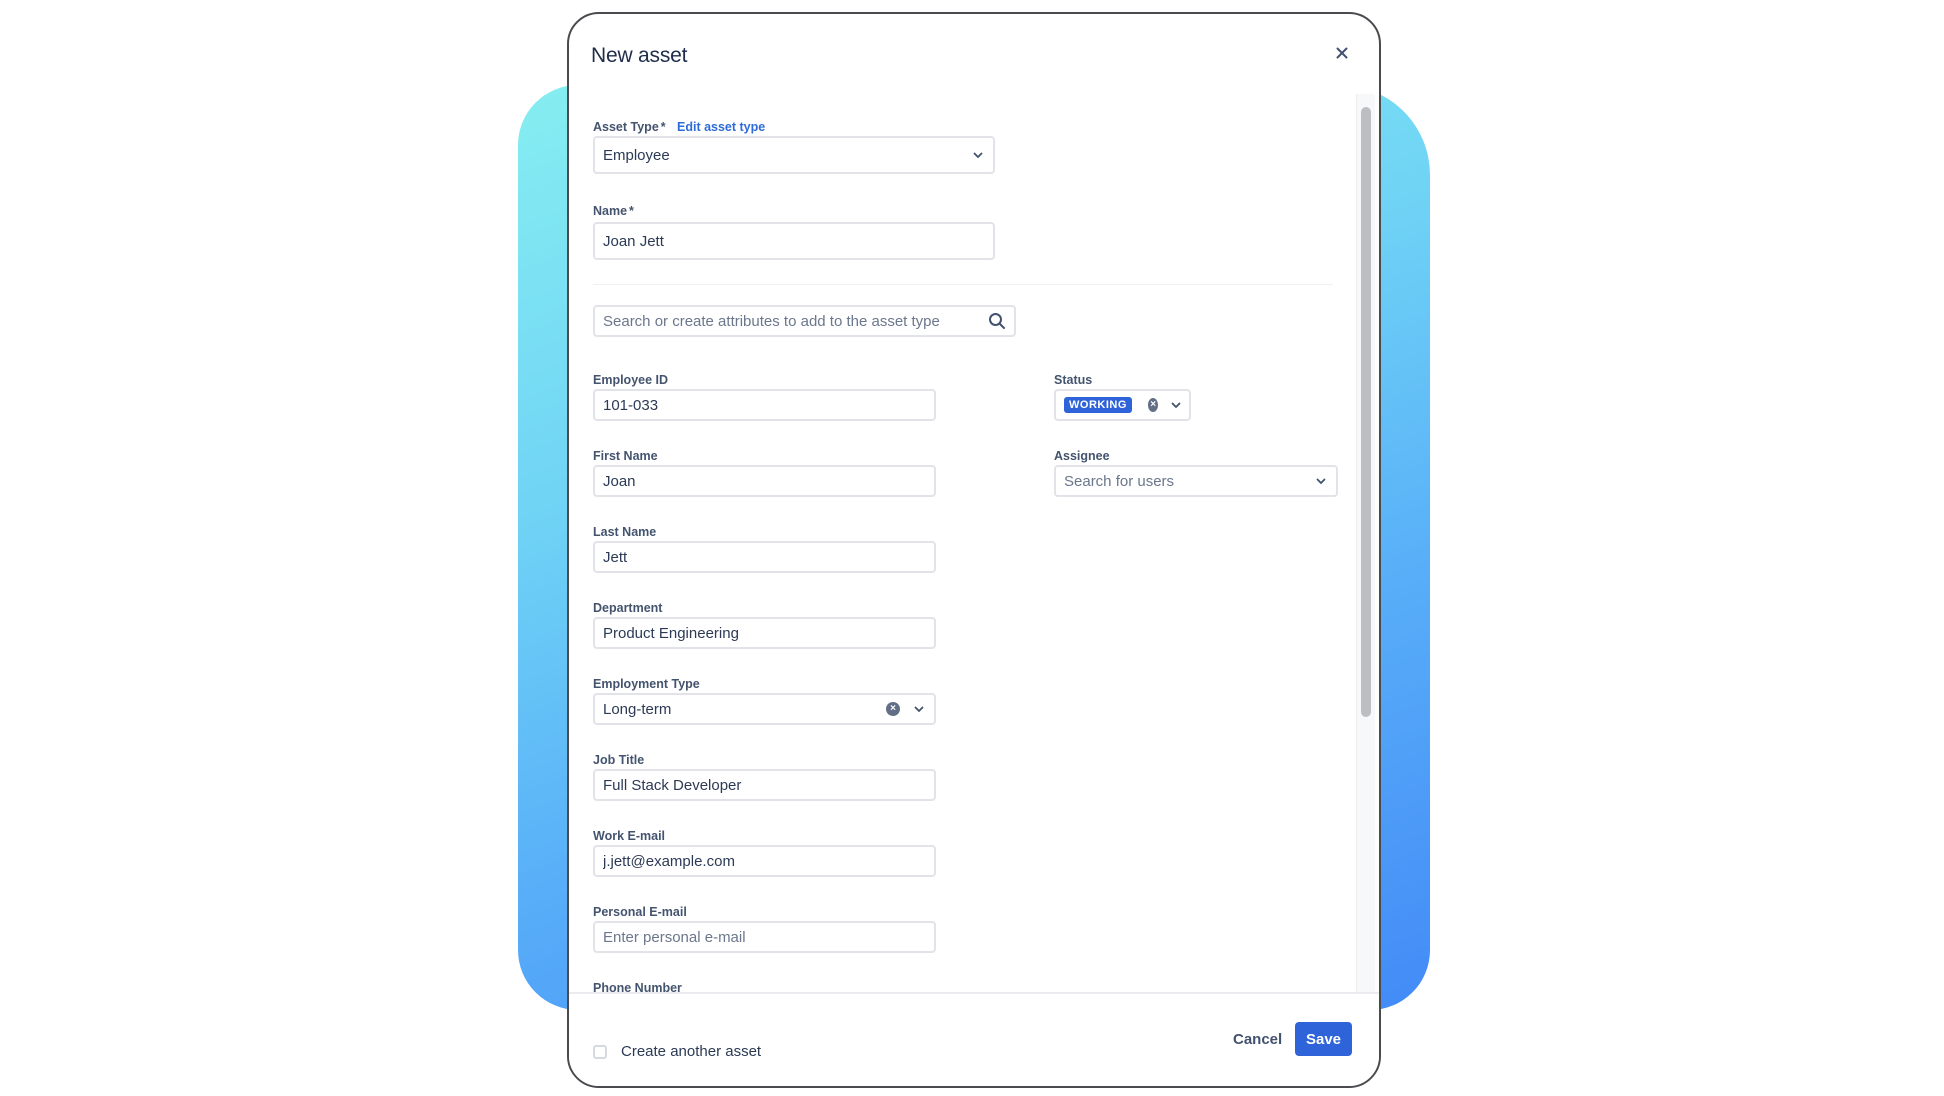 The width and height of the screenshot is (1944, 1096). I want to click on save-button: Save, so click(1323, 1039).